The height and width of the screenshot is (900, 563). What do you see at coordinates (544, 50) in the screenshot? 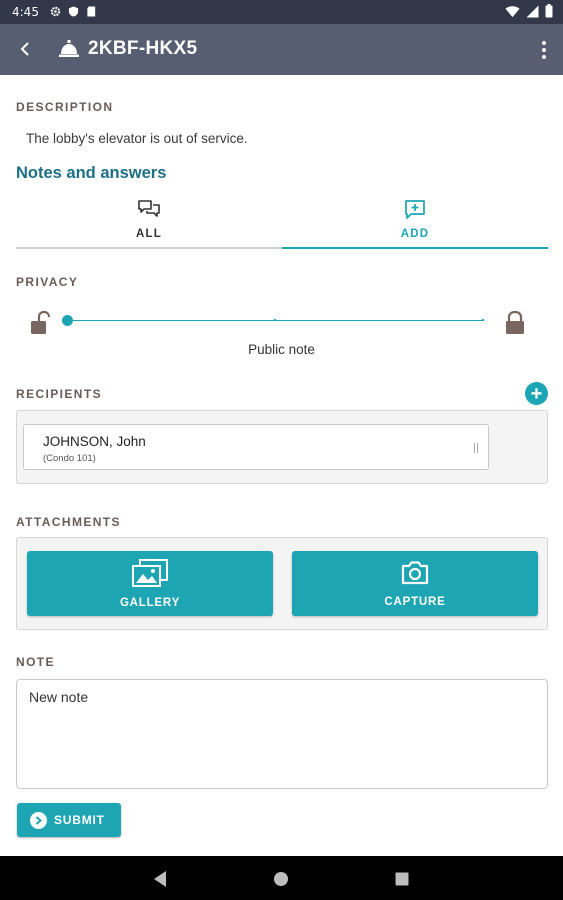
I see `overflow-menu-icon` at bounding box center [544, 50].